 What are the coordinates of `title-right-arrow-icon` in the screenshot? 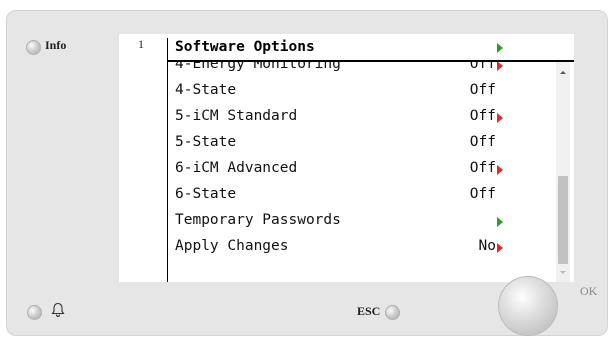 It's located at (500, 48).